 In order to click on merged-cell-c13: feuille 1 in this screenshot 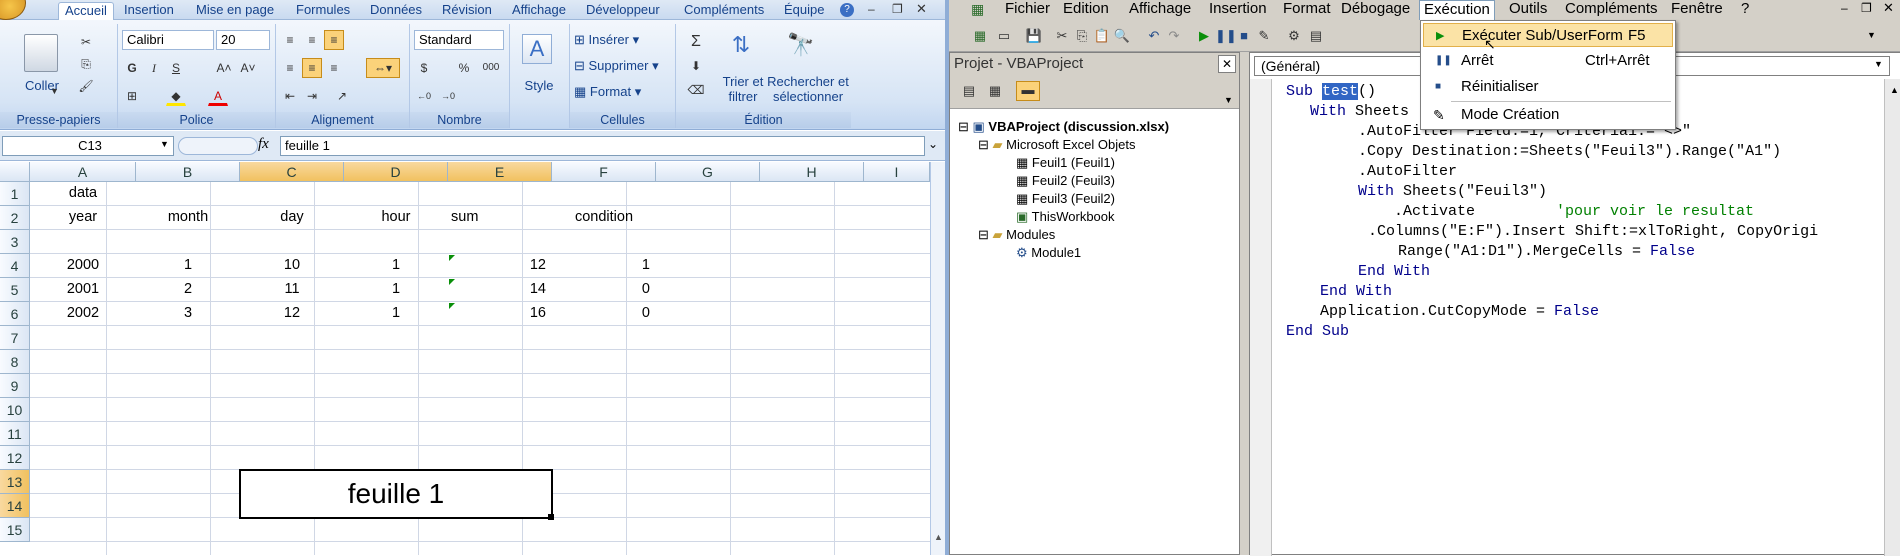, I will do `click(396, 494)`.